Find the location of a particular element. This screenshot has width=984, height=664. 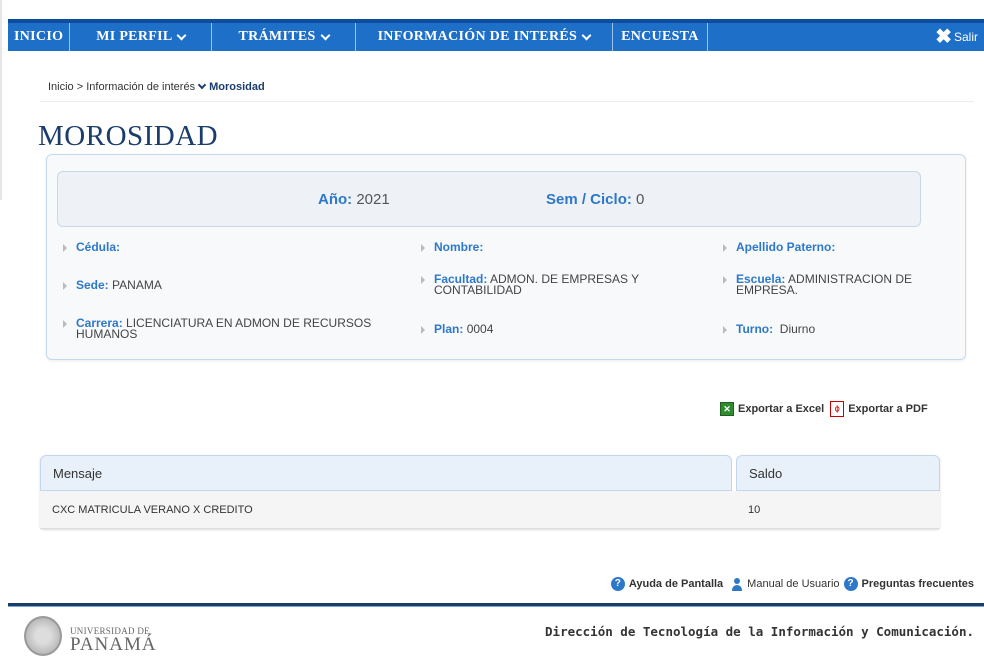

table-header: Mensaje Saldo is located at coordinates (490, 473).